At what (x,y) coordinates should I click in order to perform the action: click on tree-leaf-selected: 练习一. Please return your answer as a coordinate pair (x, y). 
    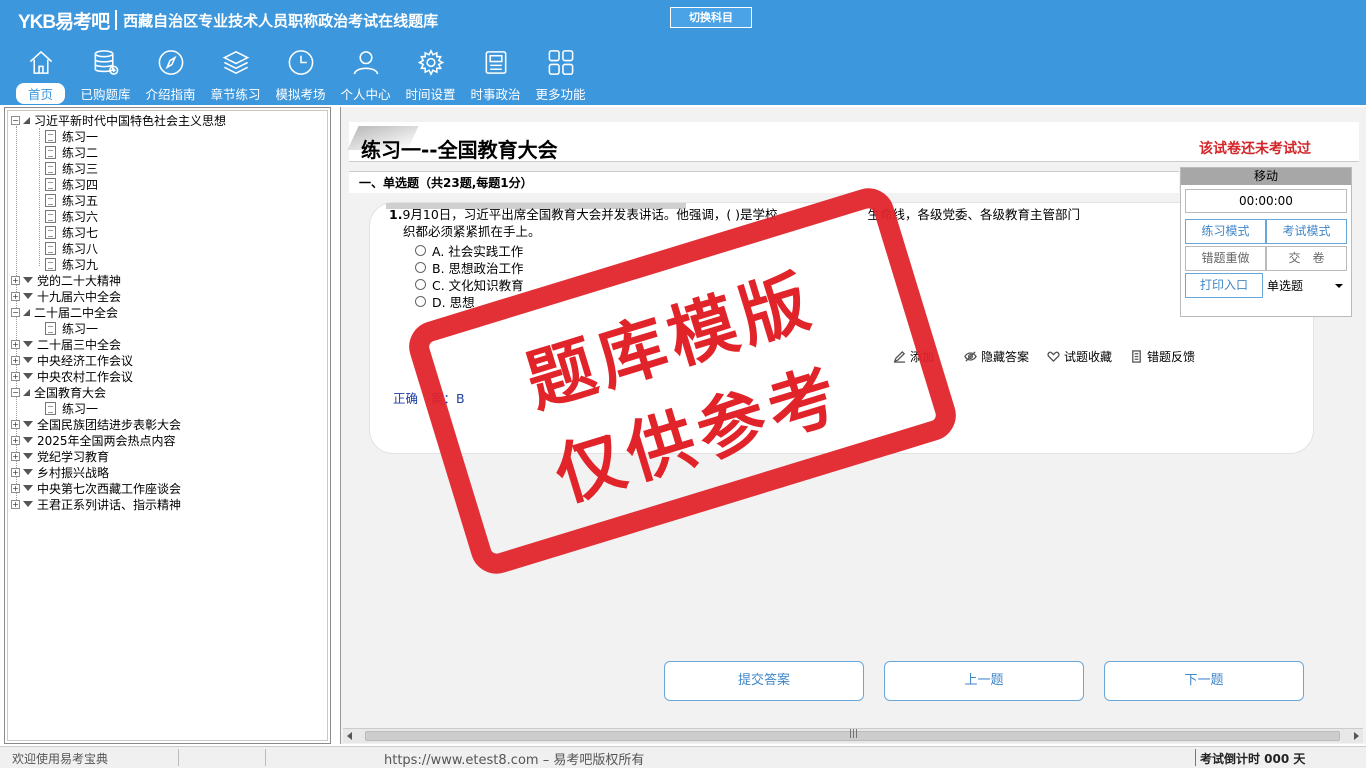
    Looking at the image, I should click on (71, 408).